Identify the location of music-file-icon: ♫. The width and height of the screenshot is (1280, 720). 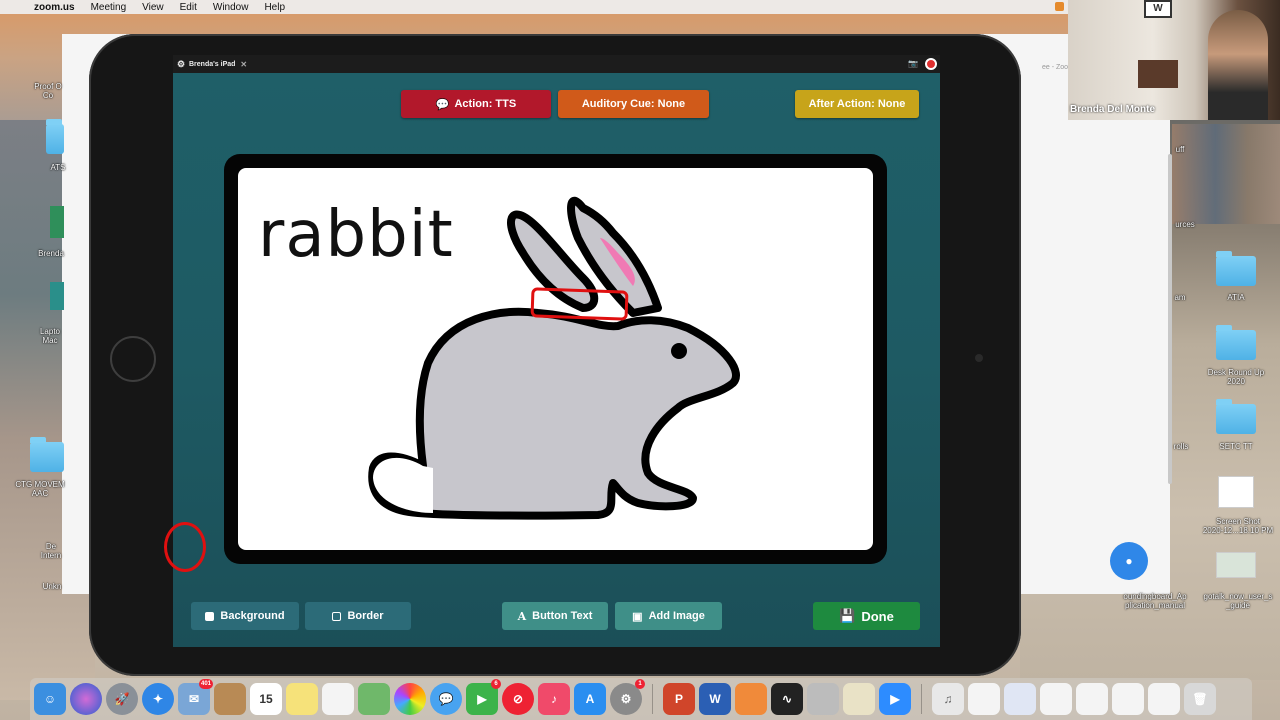
(948, 699).